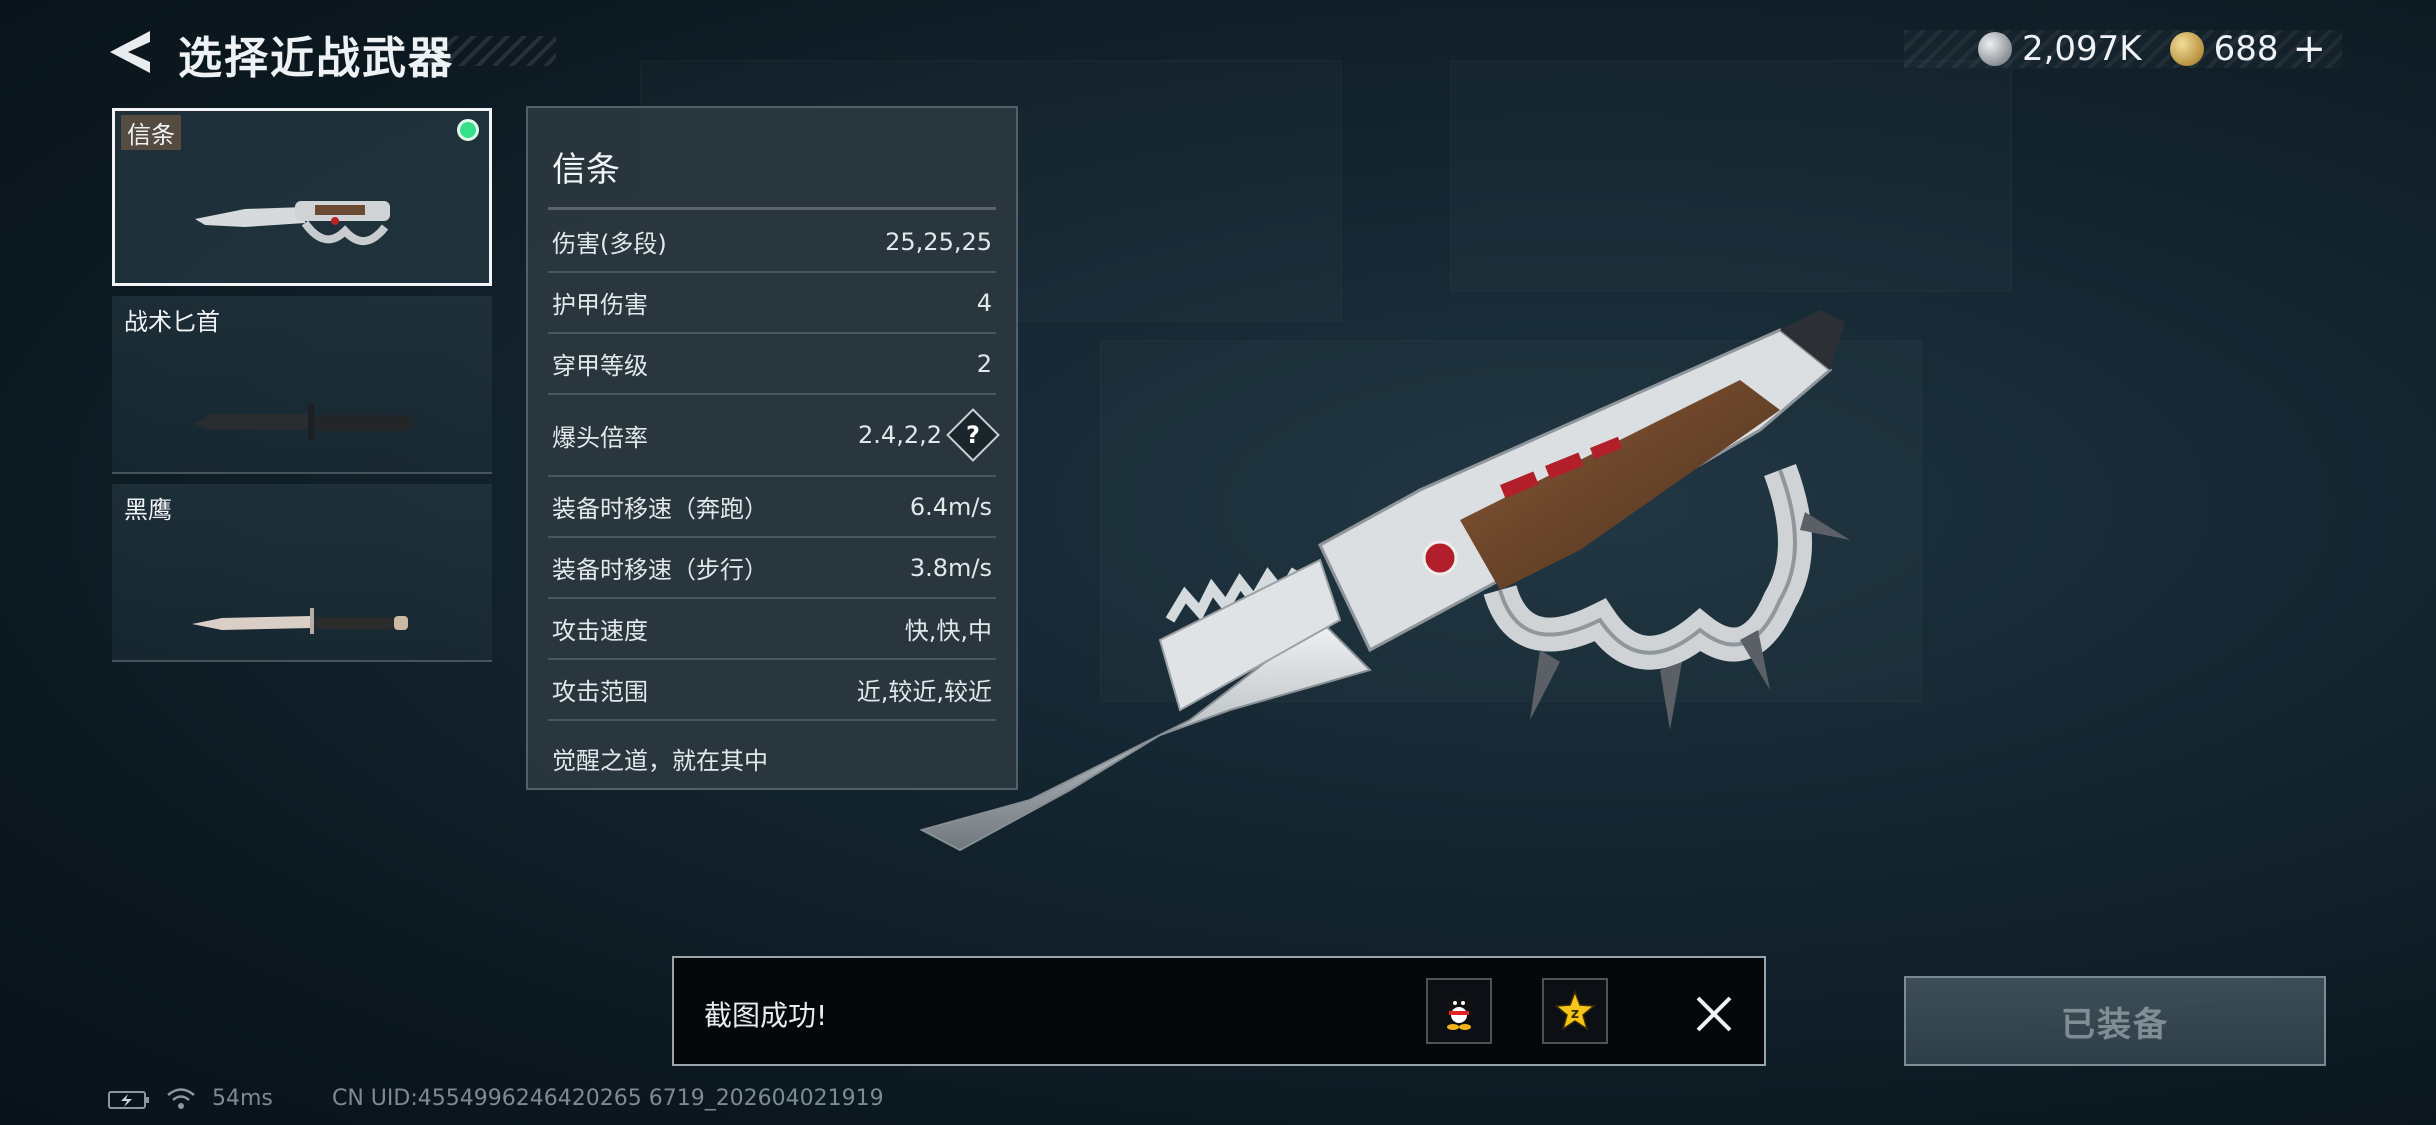 The width and height of the screenshot is (2436, 1125). Describe the element at coordinates (1714, 1014) in the screenshot. I see `close-icon` at that location.